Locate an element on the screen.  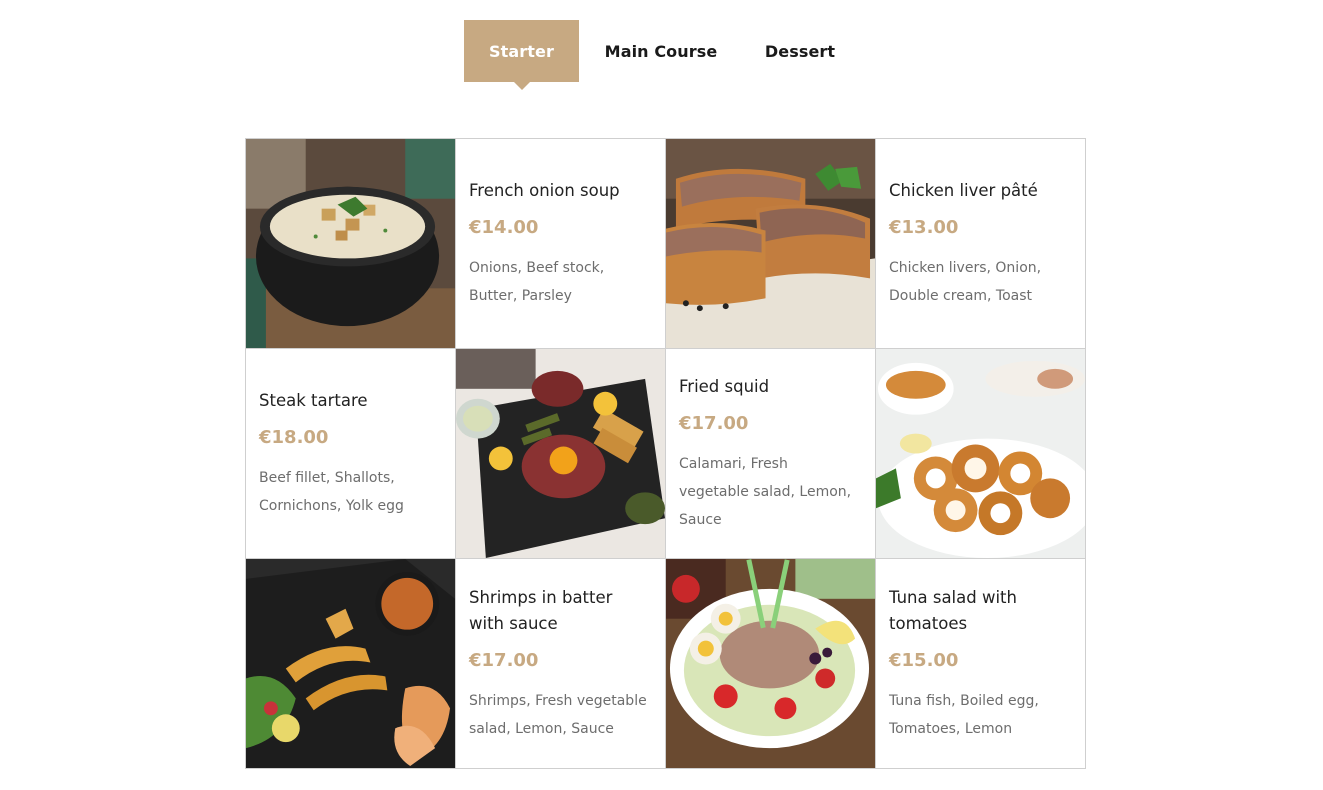
dish-name: Shrimps in batter with sauce is located at coordinates (541, 610).